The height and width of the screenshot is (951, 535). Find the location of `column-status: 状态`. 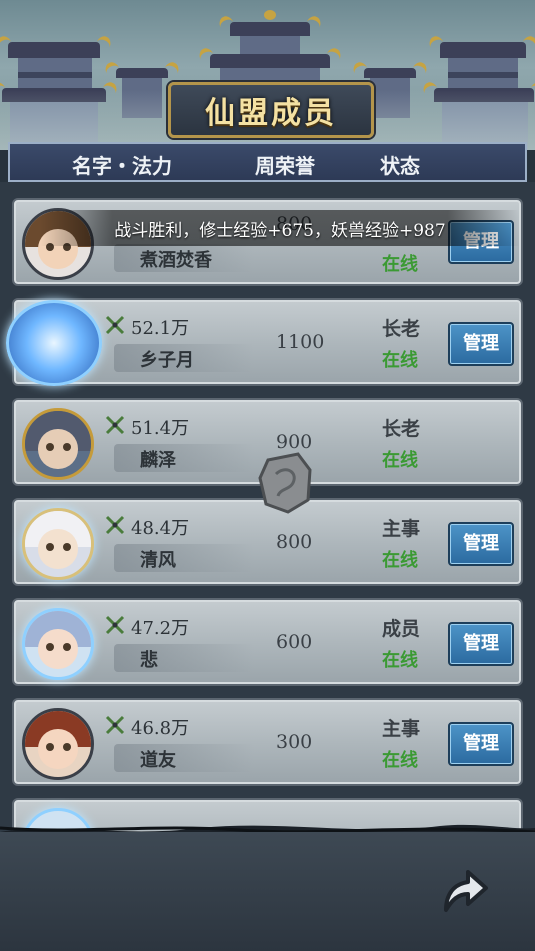

column-status: 状态 is located at coordinates (400, 166).